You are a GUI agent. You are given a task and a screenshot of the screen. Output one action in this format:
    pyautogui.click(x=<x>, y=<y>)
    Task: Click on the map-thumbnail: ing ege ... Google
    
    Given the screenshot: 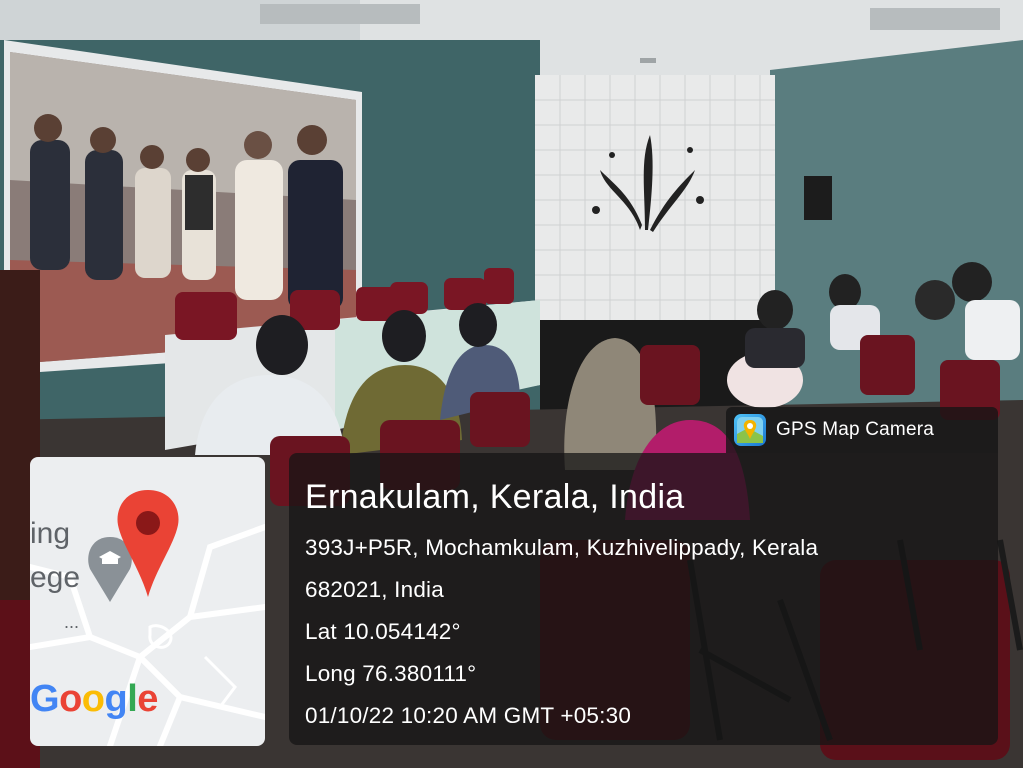 What is the action you would take?
    pyautogui.click(x=147, y=601)
    